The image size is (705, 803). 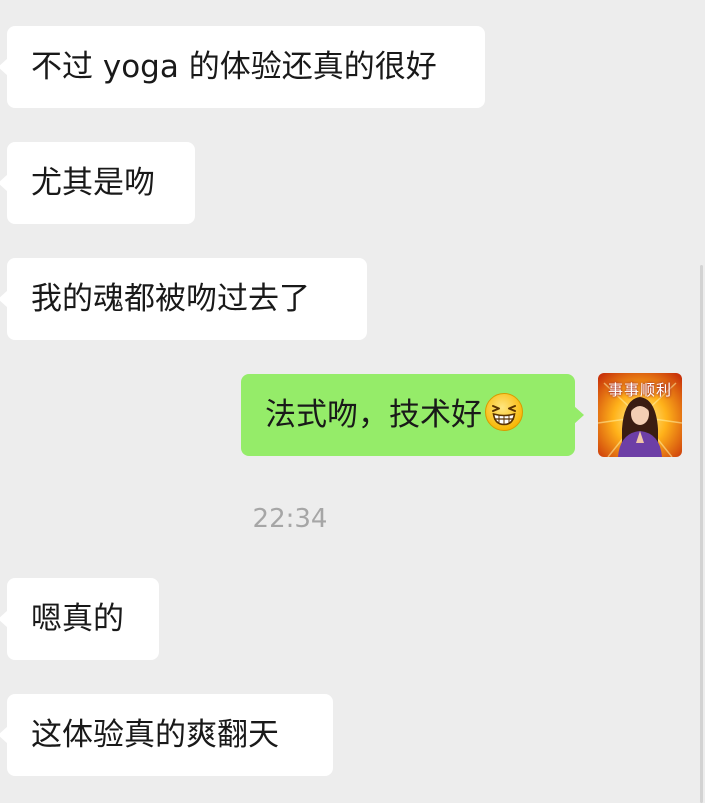 What do you see at coordinates (97, 183) in the screenshot?
I see `incoming-message-bubble: 尤其是吻` at bounding box center [97, 183].